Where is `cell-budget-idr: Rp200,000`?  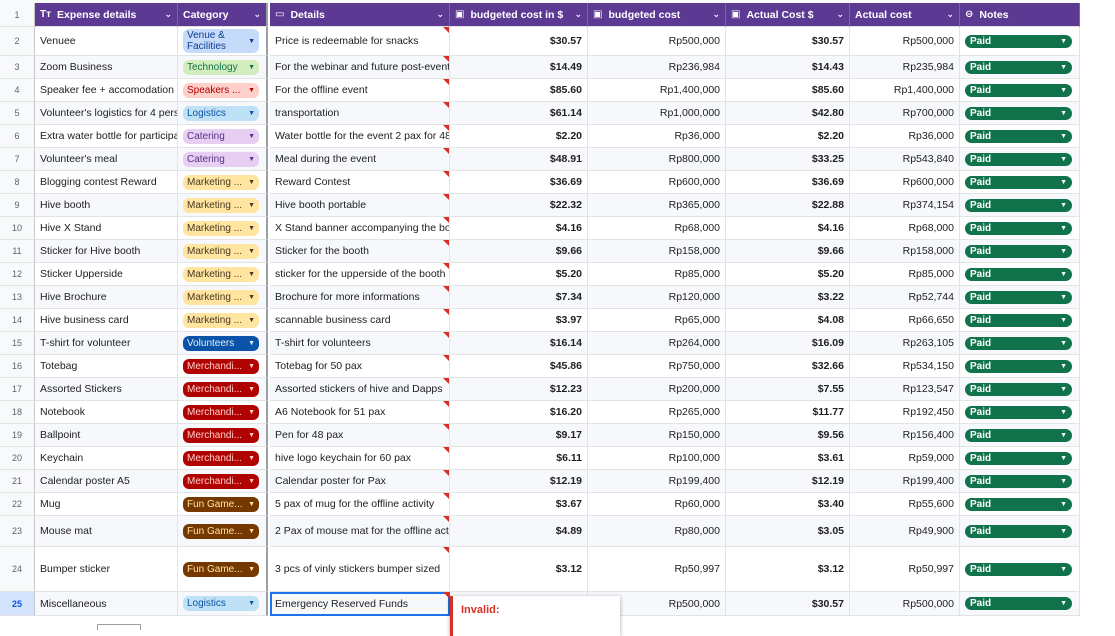
cell-budget-idr: Rp200,000 is located at coordinates (657, 389).